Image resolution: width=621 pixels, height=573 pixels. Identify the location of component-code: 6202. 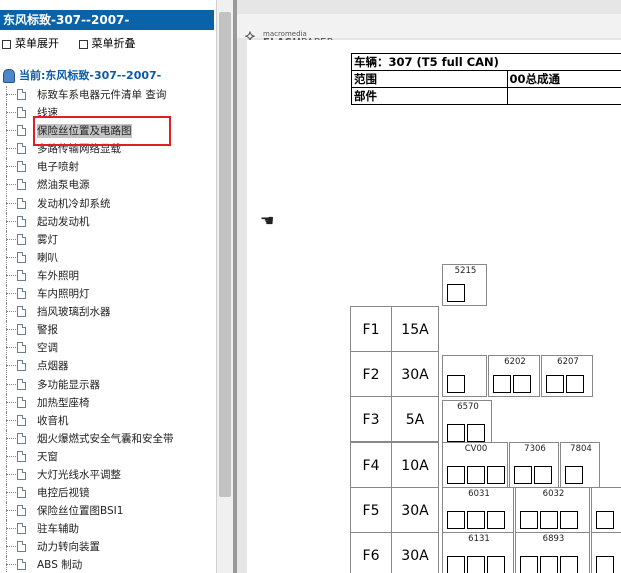
(515, 362).